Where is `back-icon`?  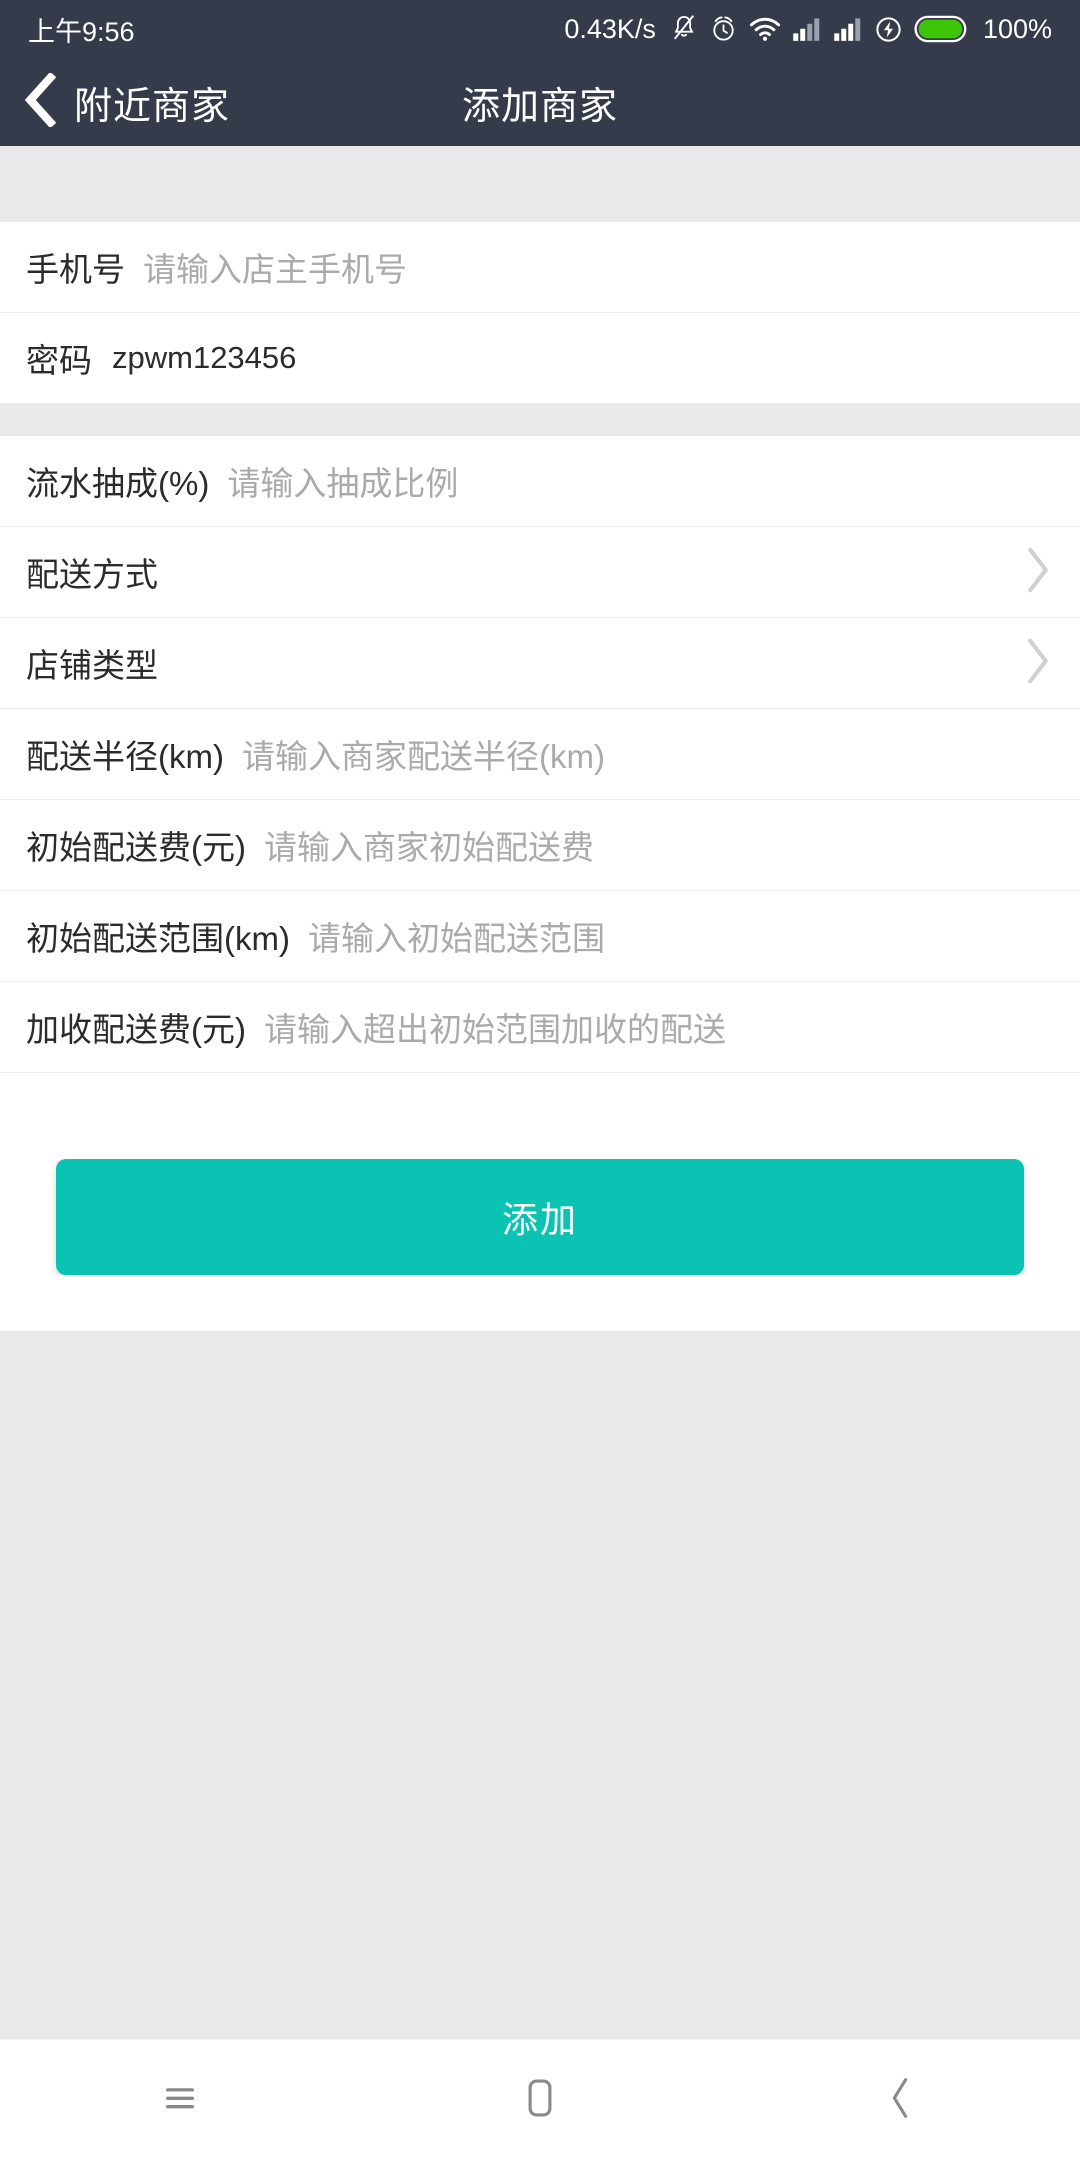
back-icon is located at coordinates (900, 2100).